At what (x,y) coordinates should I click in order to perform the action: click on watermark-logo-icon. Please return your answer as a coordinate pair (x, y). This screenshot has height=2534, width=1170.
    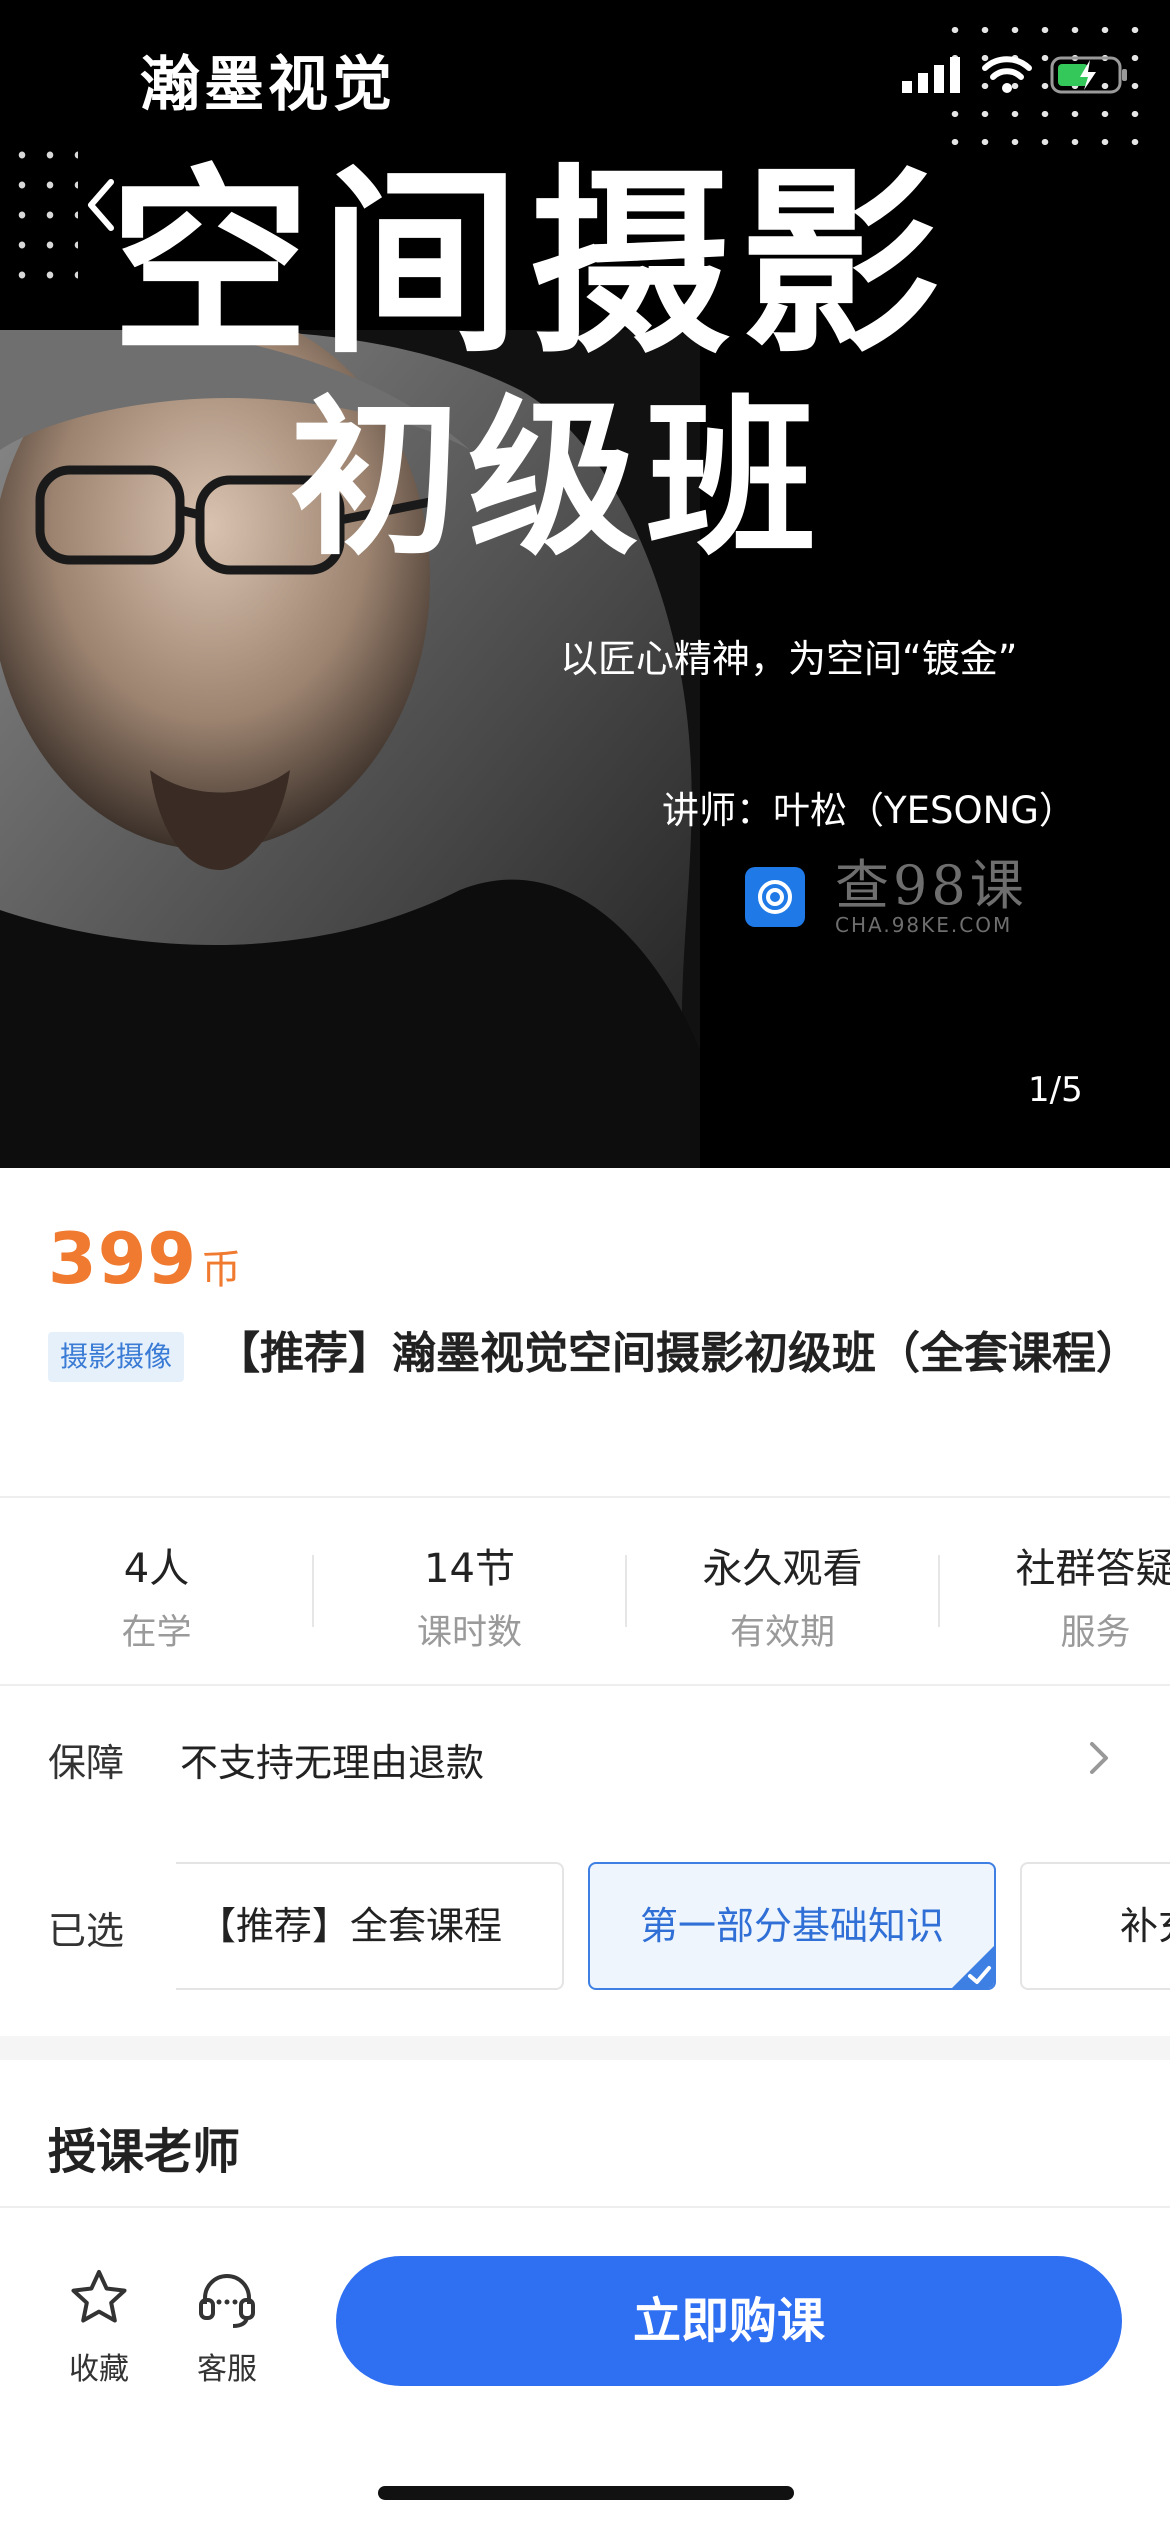
    Looking at the image, I should click on (775, 897).